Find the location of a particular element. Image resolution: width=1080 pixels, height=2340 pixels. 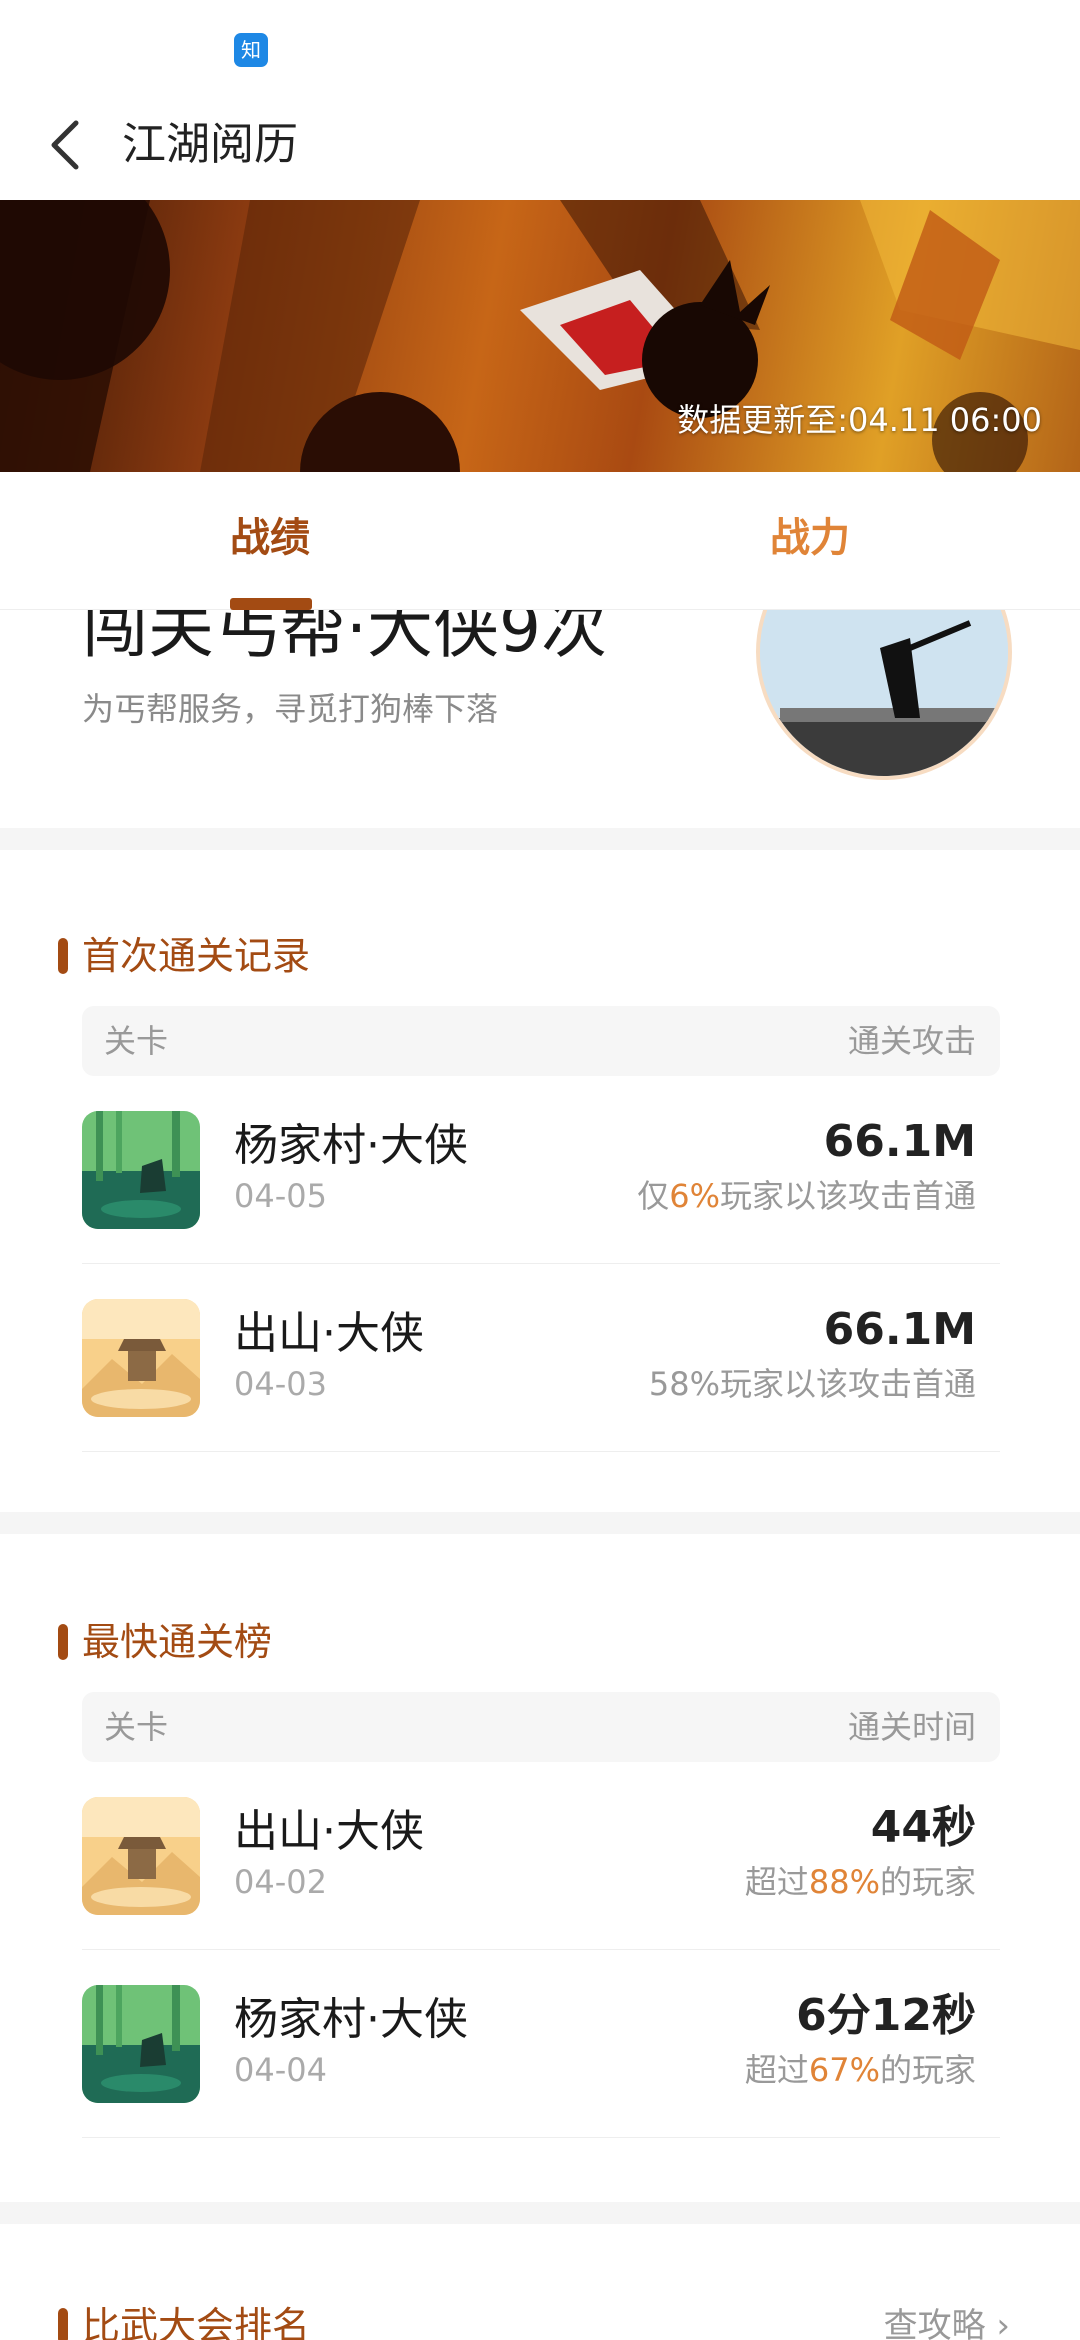

intro-card: 闯关丐帮·大侠9次 为丐帮服务，寻觅打狗棒下落 is located at coordinates (540, 719).